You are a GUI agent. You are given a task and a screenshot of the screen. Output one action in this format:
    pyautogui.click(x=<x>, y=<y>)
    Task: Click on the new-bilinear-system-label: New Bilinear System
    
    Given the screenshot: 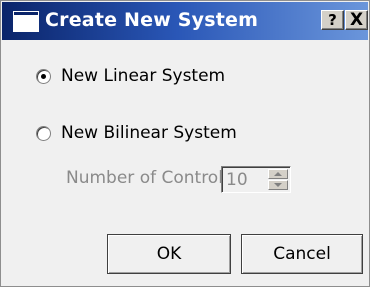 What is the action you would take?
    pyautogui.click(x=149, y=133)
    